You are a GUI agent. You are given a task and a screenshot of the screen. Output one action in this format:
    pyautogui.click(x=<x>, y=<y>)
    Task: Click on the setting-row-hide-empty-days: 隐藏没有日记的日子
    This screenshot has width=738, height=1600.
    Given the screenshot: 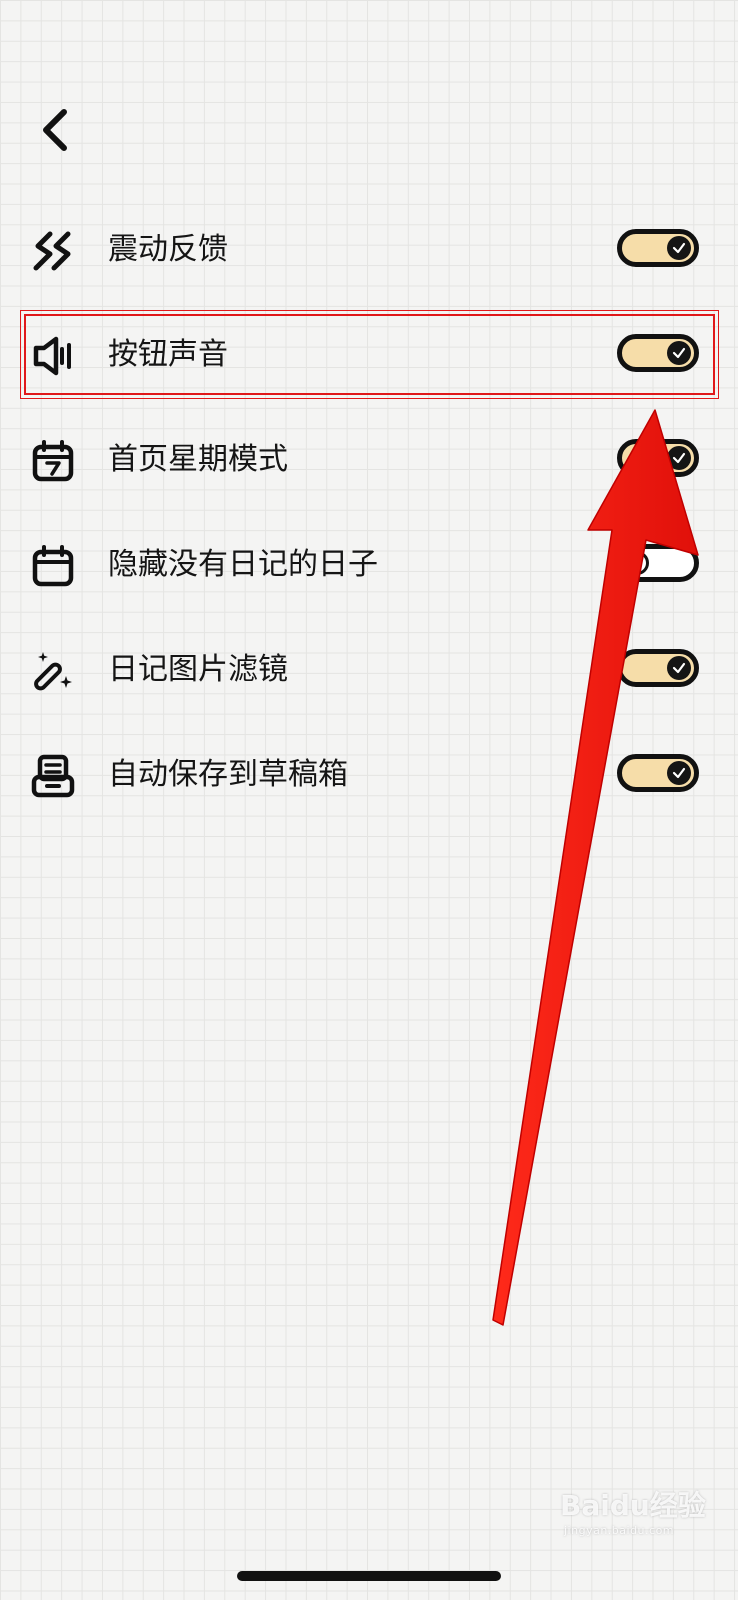 What is the action you would take?
    pyautogui.click(x=369, y=565)
    